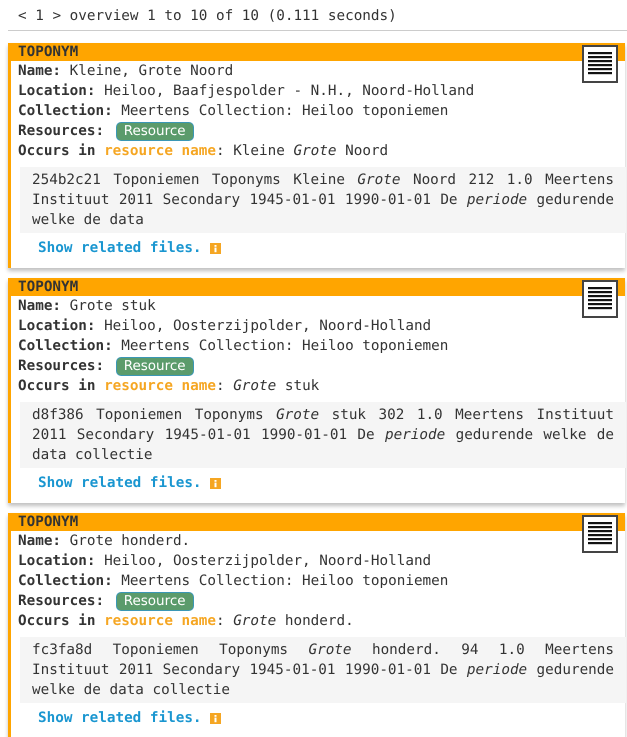  Describe the element at coordinates (39, 16) in the screenshot. I see `page-number: 1` at that location.